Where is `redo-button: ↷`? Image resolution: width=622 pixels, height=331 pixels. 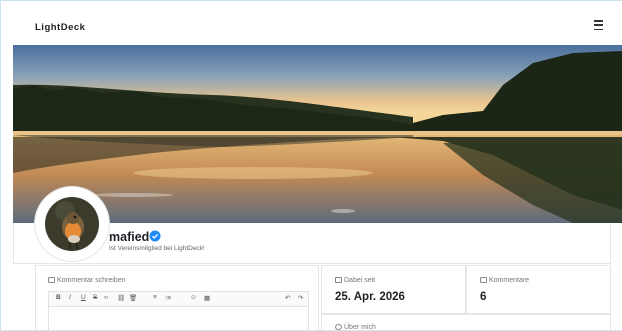
redo-button: ↷ is located at coordinates (300, 298).